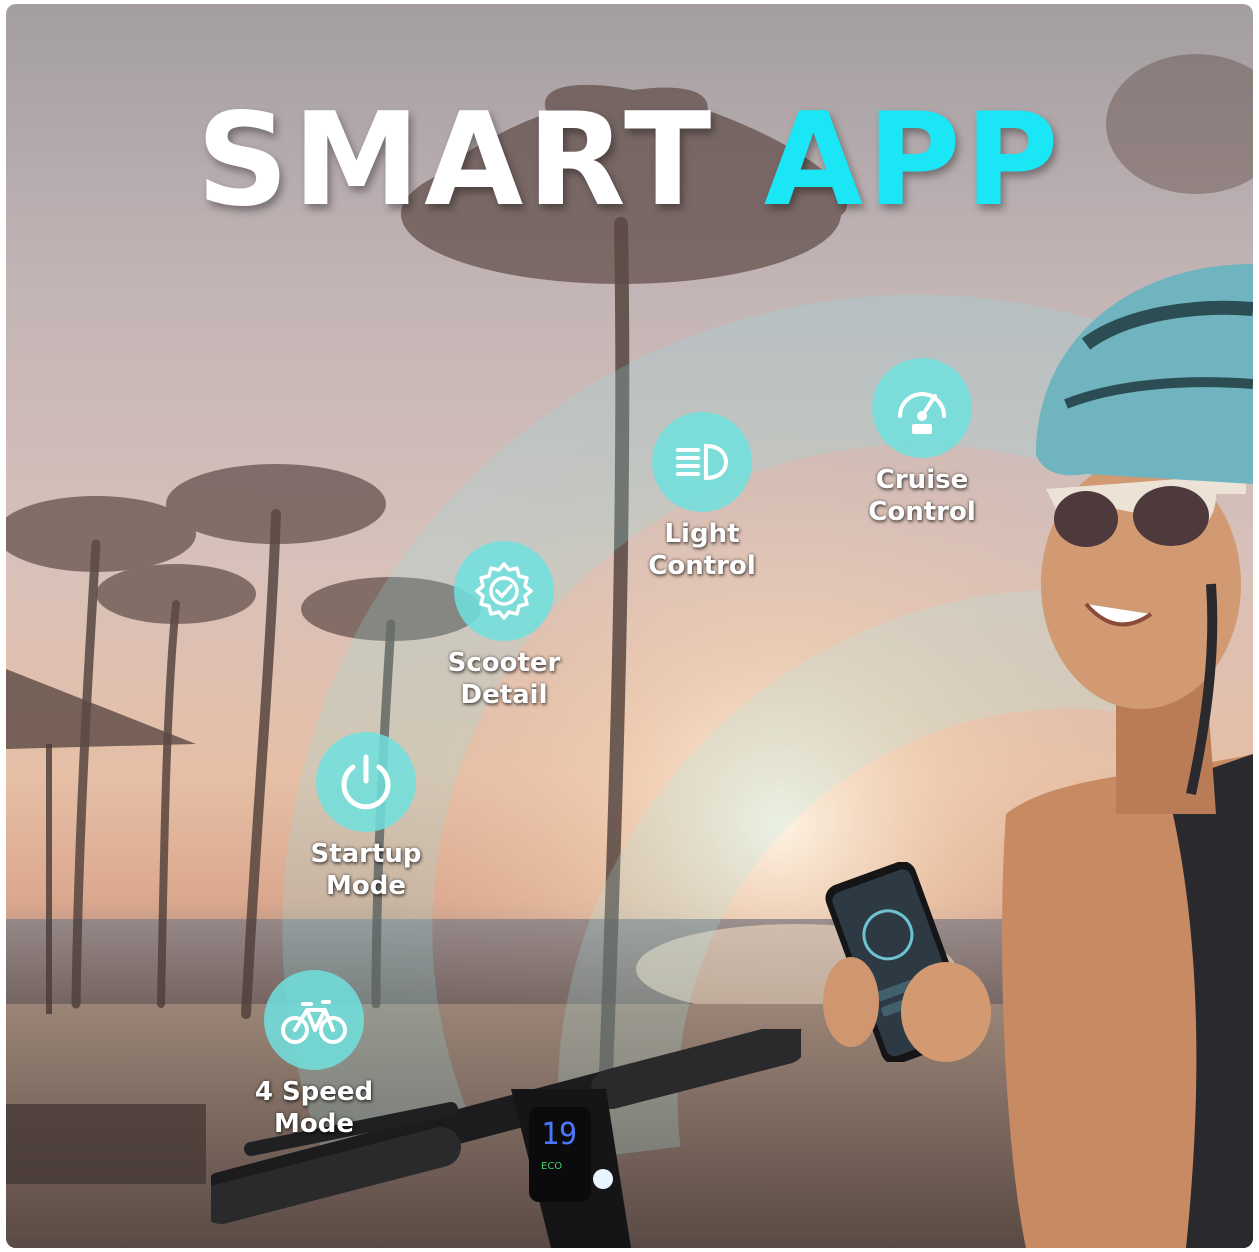 The image size is (1259, 1252). Describe the element at coordinates (456, 160) in the screenshot. I see `headline-word-smart: SMART` at that location.